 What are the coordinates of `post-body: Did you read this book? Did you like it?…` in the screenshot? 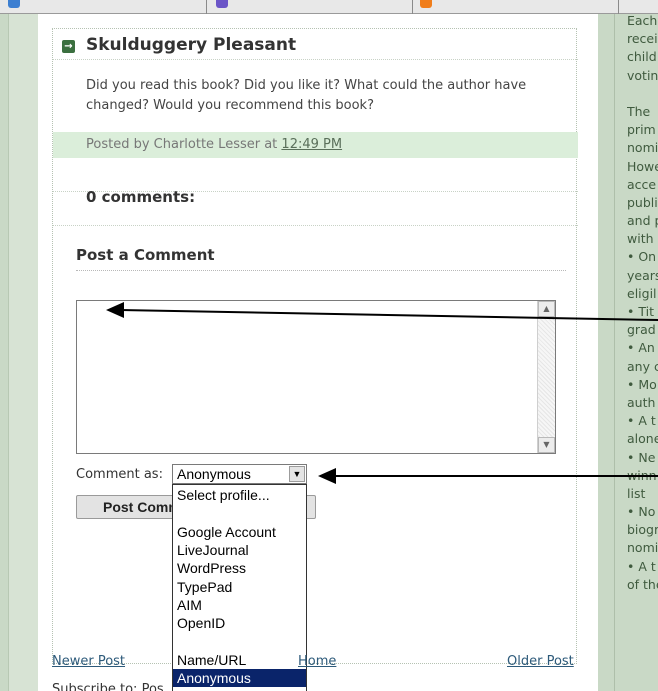 It's located at (306, 95).